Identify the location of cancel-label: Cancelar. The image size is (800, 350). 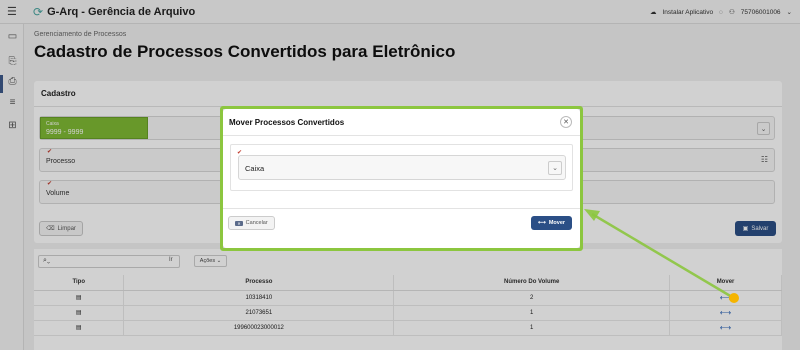
(256, 223).